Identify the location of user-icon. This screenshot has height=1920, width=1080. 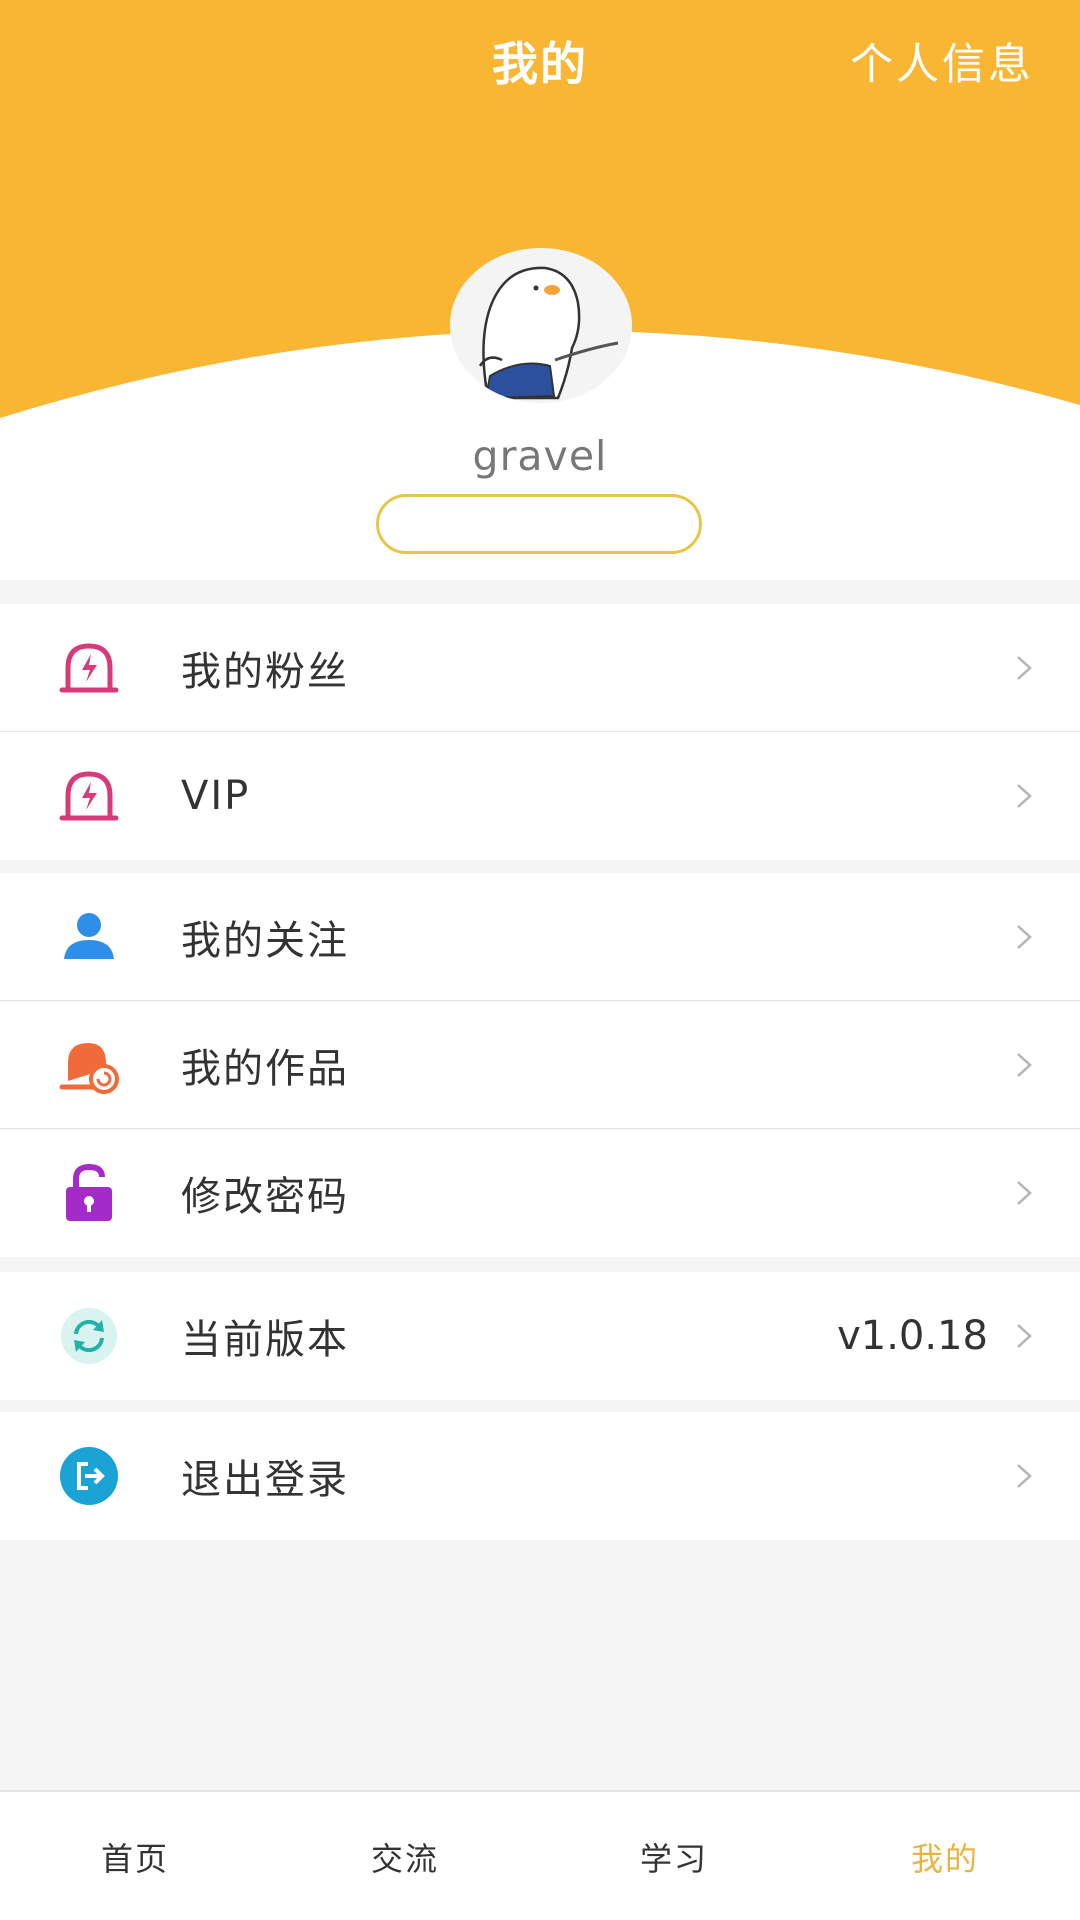
(89, 936).